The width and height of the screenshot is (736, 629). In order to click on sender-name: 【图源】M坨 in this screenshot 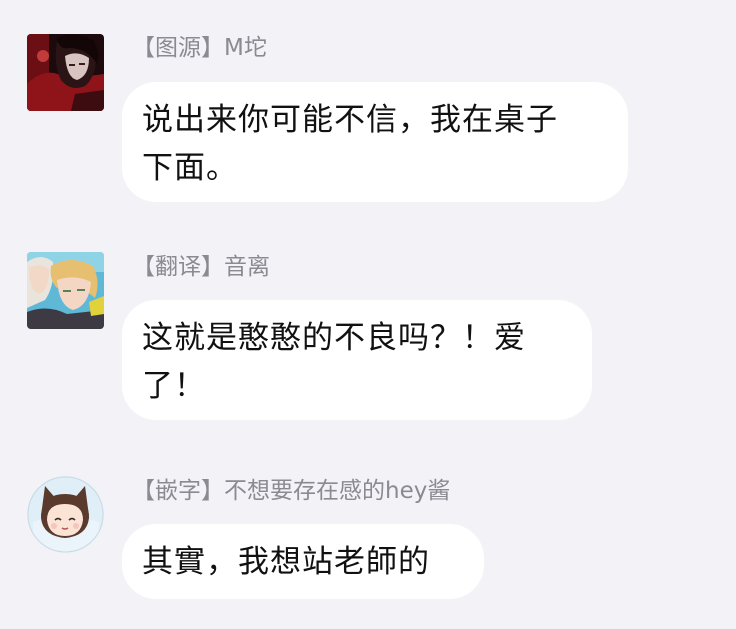, I will do `click(199, 48)`.